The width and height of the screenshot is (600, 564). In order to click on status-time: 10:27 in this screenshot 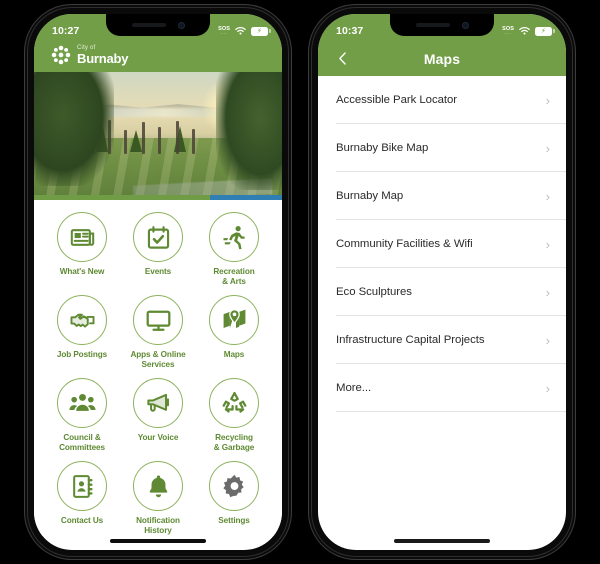, I will do `click(66, 31)`.